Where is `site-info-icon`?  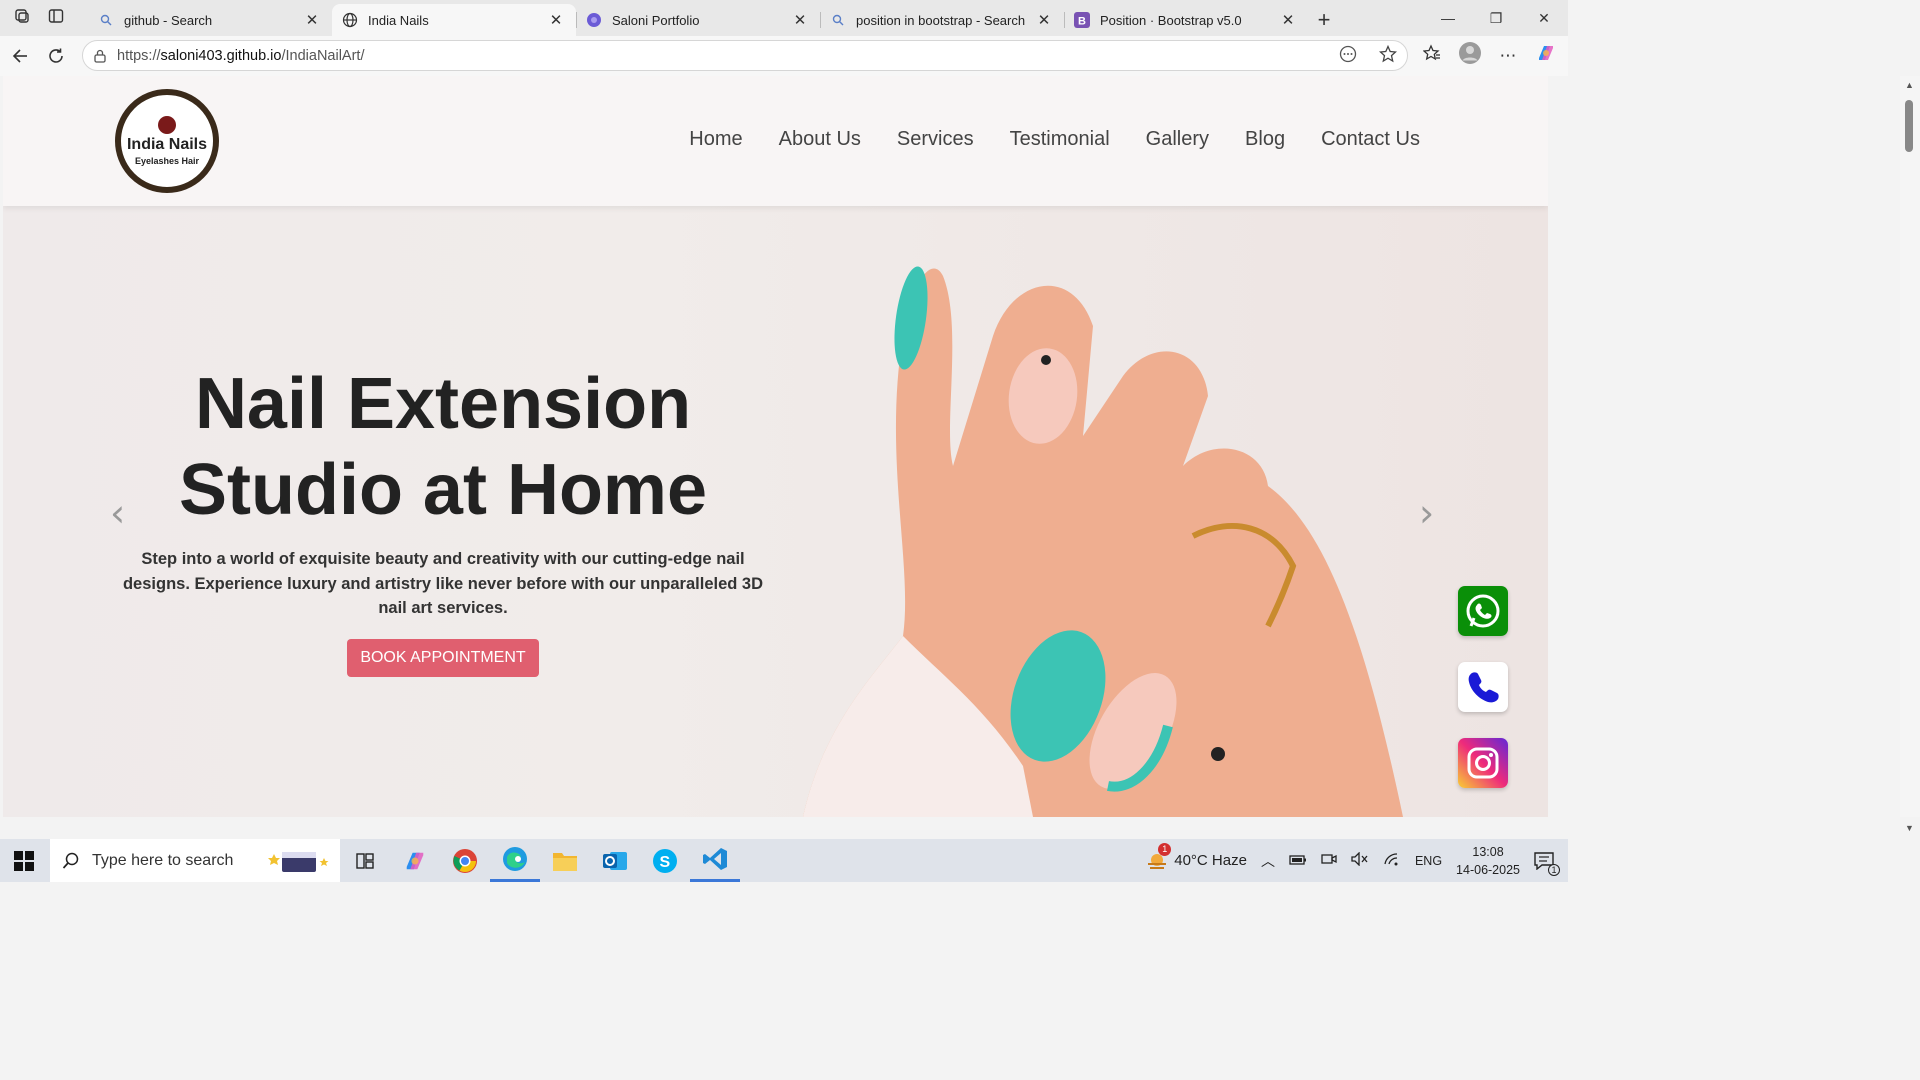 site-info-icon is located at coordinates (100, 56).